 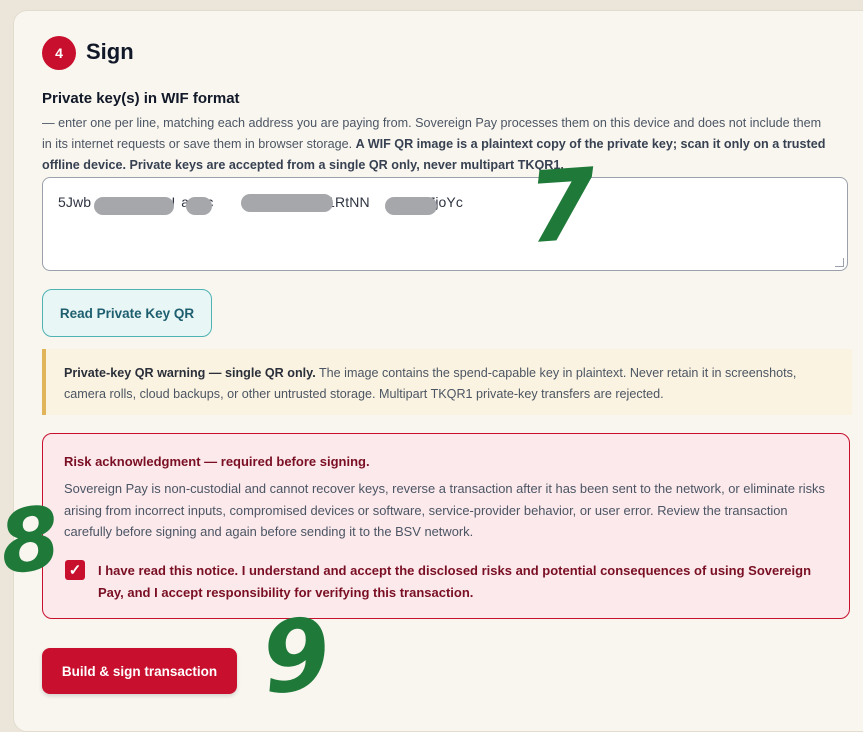 I want to click on risk-ack-checkbox: ✓, so click(x=75, y=570).